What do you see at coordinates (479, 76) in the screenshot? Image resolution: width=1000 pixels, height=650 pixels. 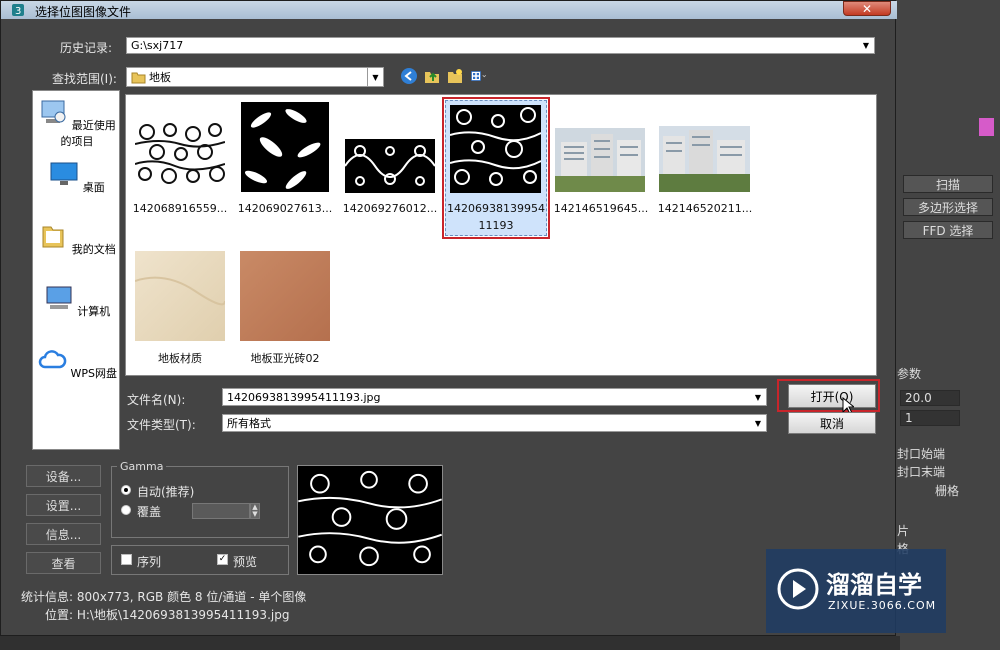 I see `view-menu-icon` at bounding box center [479, 76].